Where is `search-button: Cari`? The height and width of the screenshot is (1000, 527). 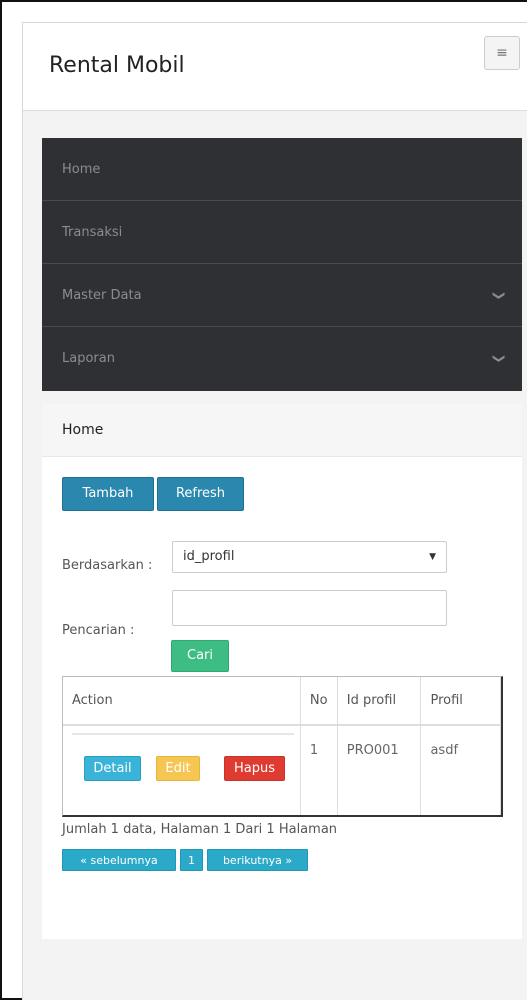
search-button: Cari is located at coordinates (200, 656).